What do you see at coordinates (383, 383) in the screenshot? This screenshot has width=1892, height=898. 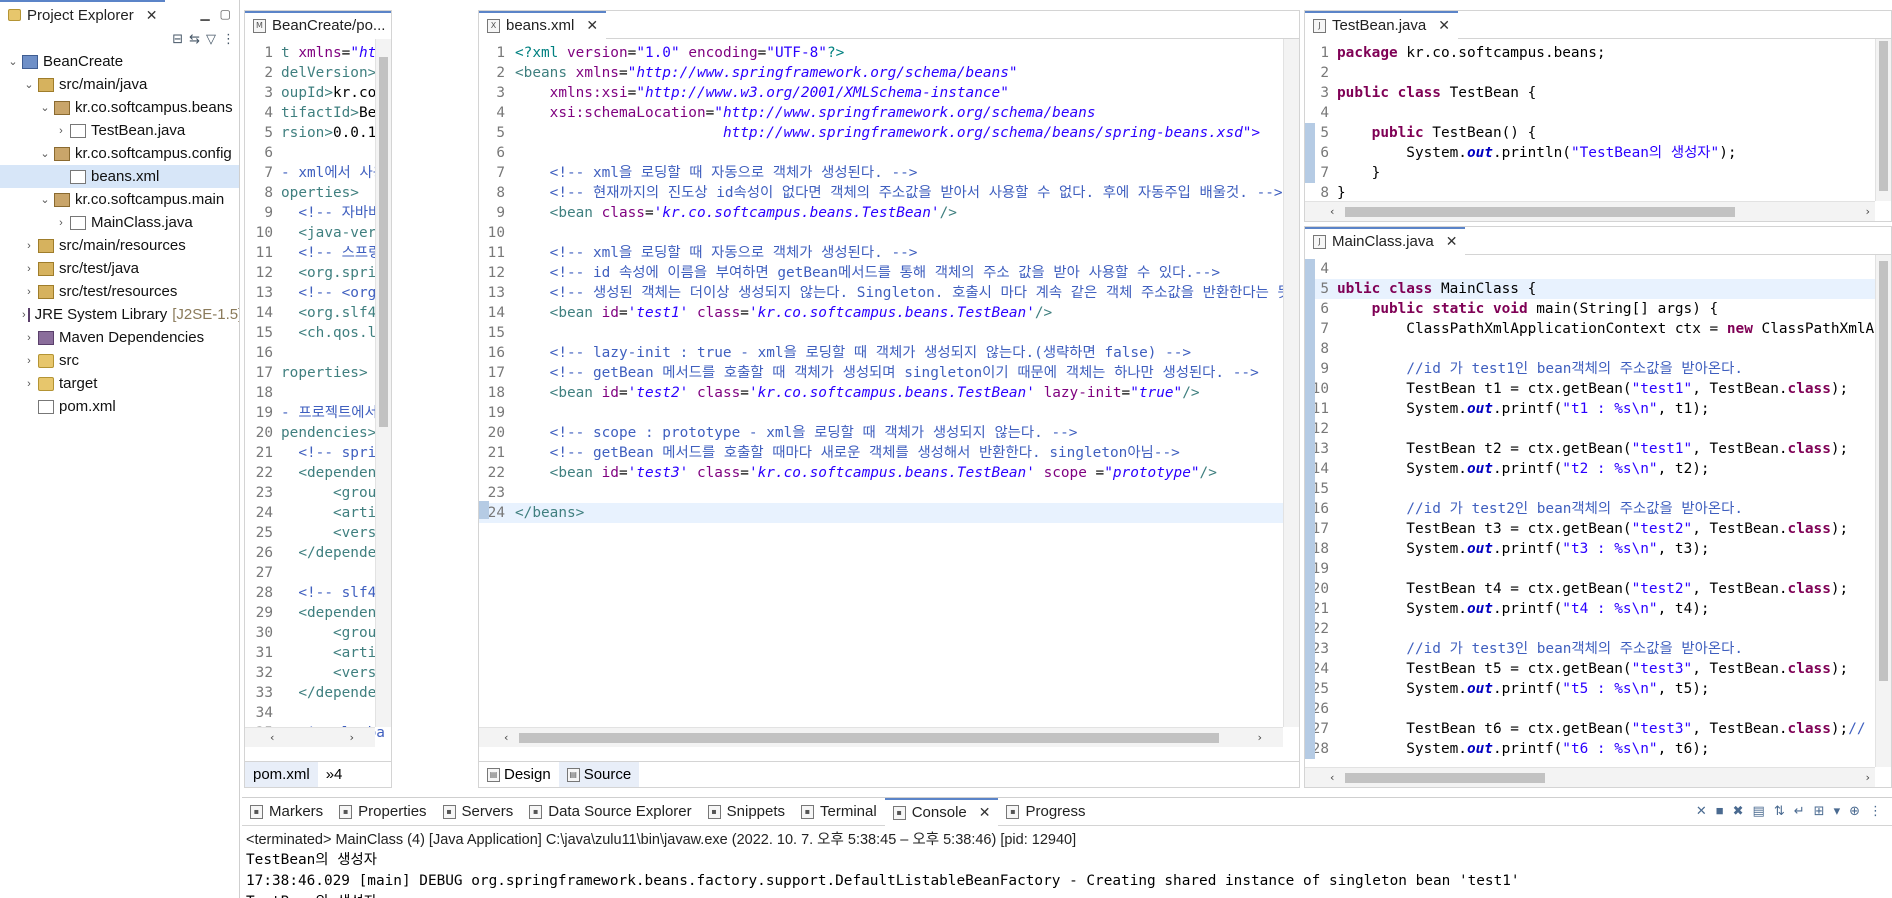 I see `pom-vertical-scrollbar` at bounding box center [383, 383].